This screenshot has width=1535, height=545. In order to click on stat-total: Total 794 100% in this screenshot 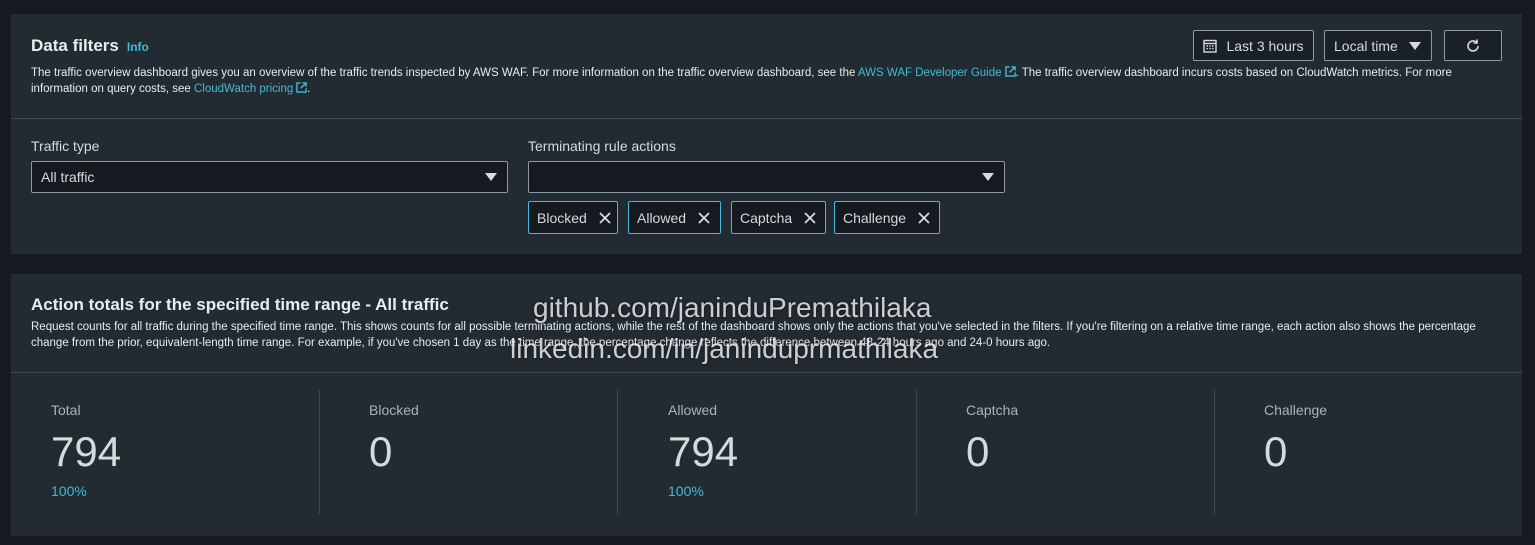, I will do `click(160, 447)`.